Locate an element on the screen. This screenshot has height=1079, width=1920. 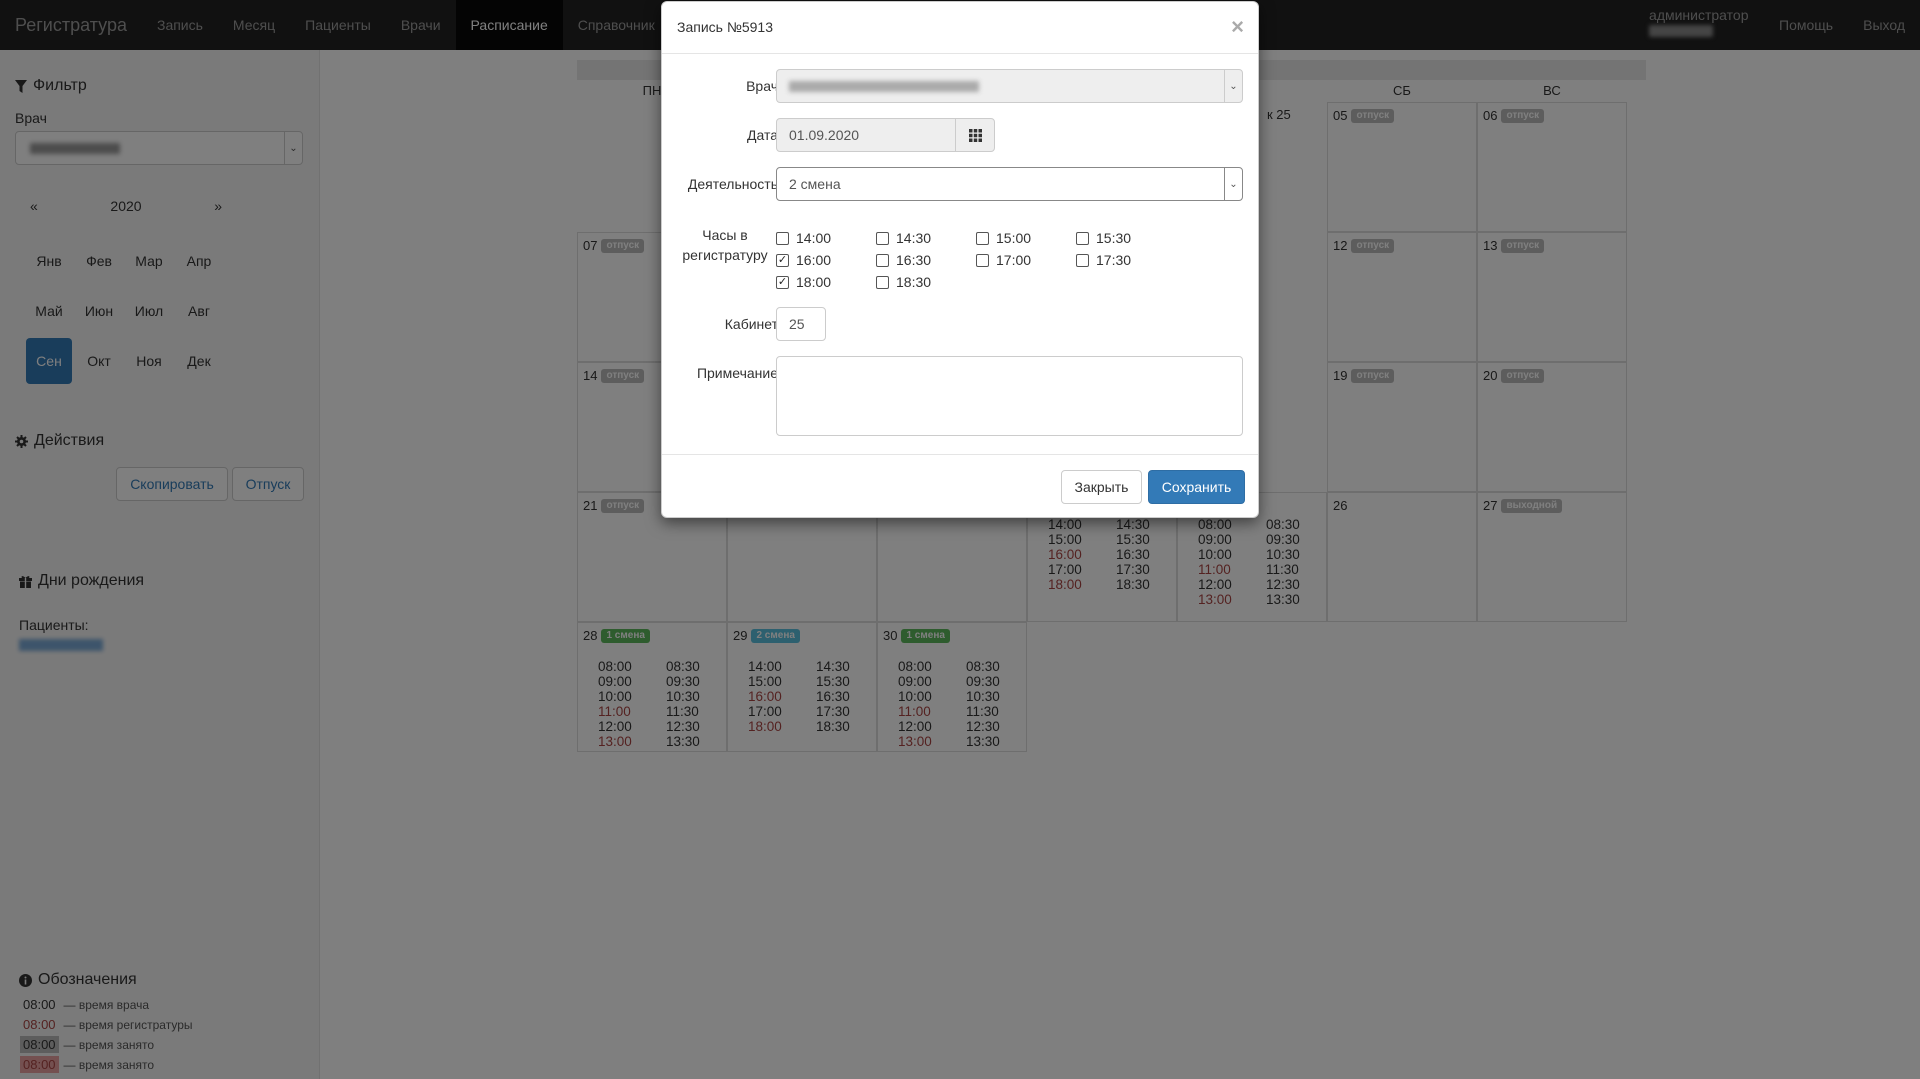
hour-label: 16:00 is located at coordinates (814, 260).